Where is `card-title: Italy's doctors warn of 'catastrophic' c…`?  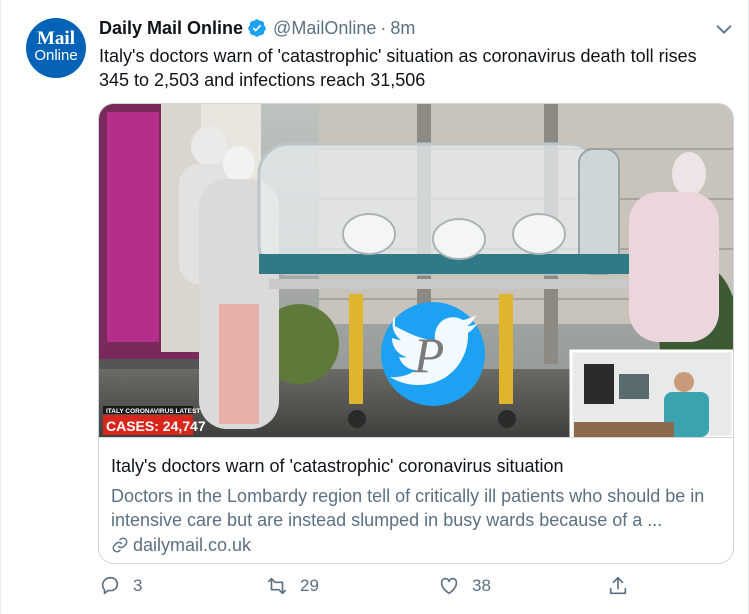
card-title: Italy's doctors warn of 'catastrophic' c… is located at coordinates (337, 466).